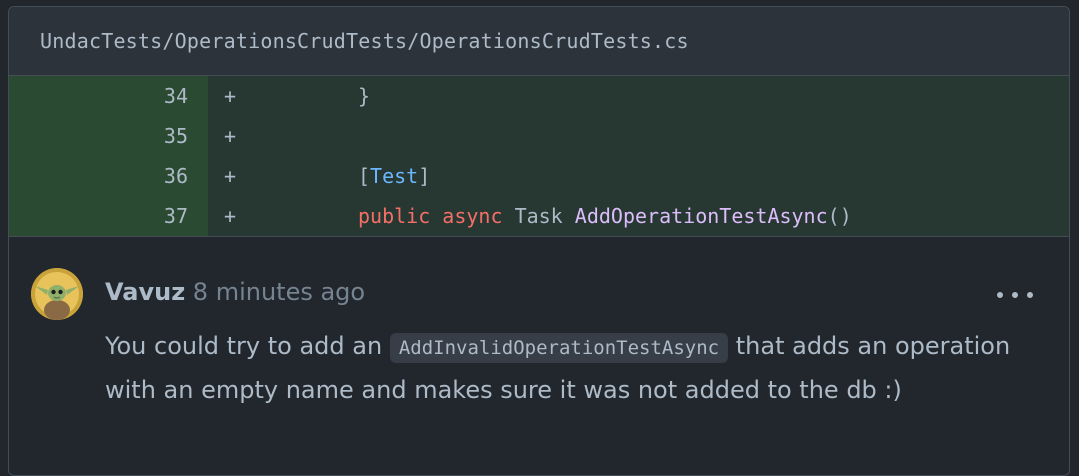  What do you see at coordinates (559, 348) in the screenshot?
I see `inline-code: AddInvalidOperationTestAsync` at bounding box center [559, 348].